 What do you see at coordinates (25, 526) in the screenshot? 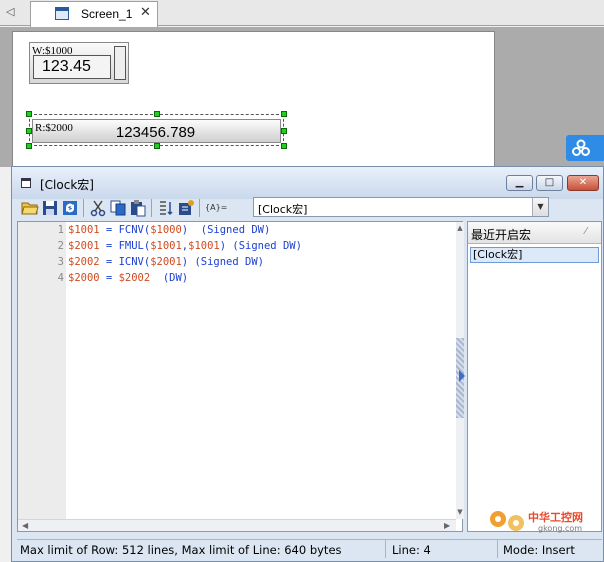
I see `scroll-left-icon: ◀` at bounding box center [25, 526].